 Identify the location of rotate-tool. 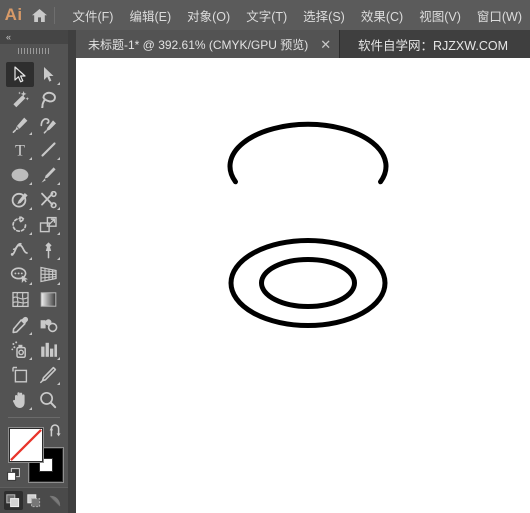
(20, 224).